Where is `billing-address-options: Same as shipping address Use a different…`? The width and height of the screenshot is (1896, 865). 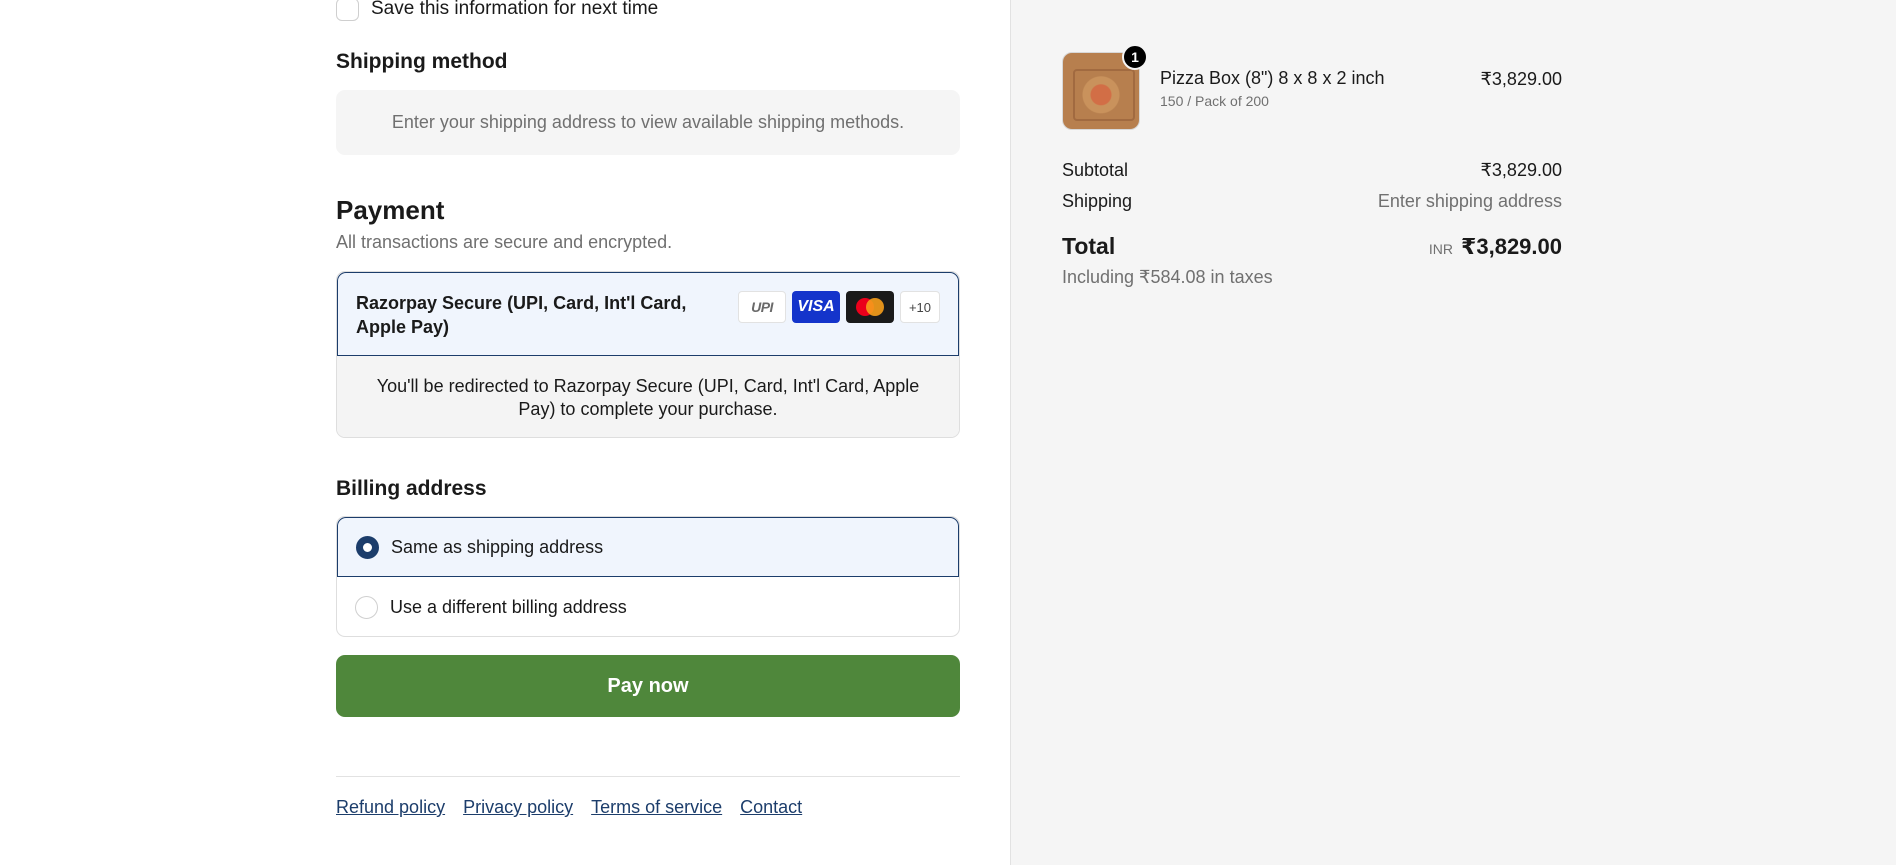 billing-address-options: Same as shipping address Use a different… is located at coordinates (648, 576).